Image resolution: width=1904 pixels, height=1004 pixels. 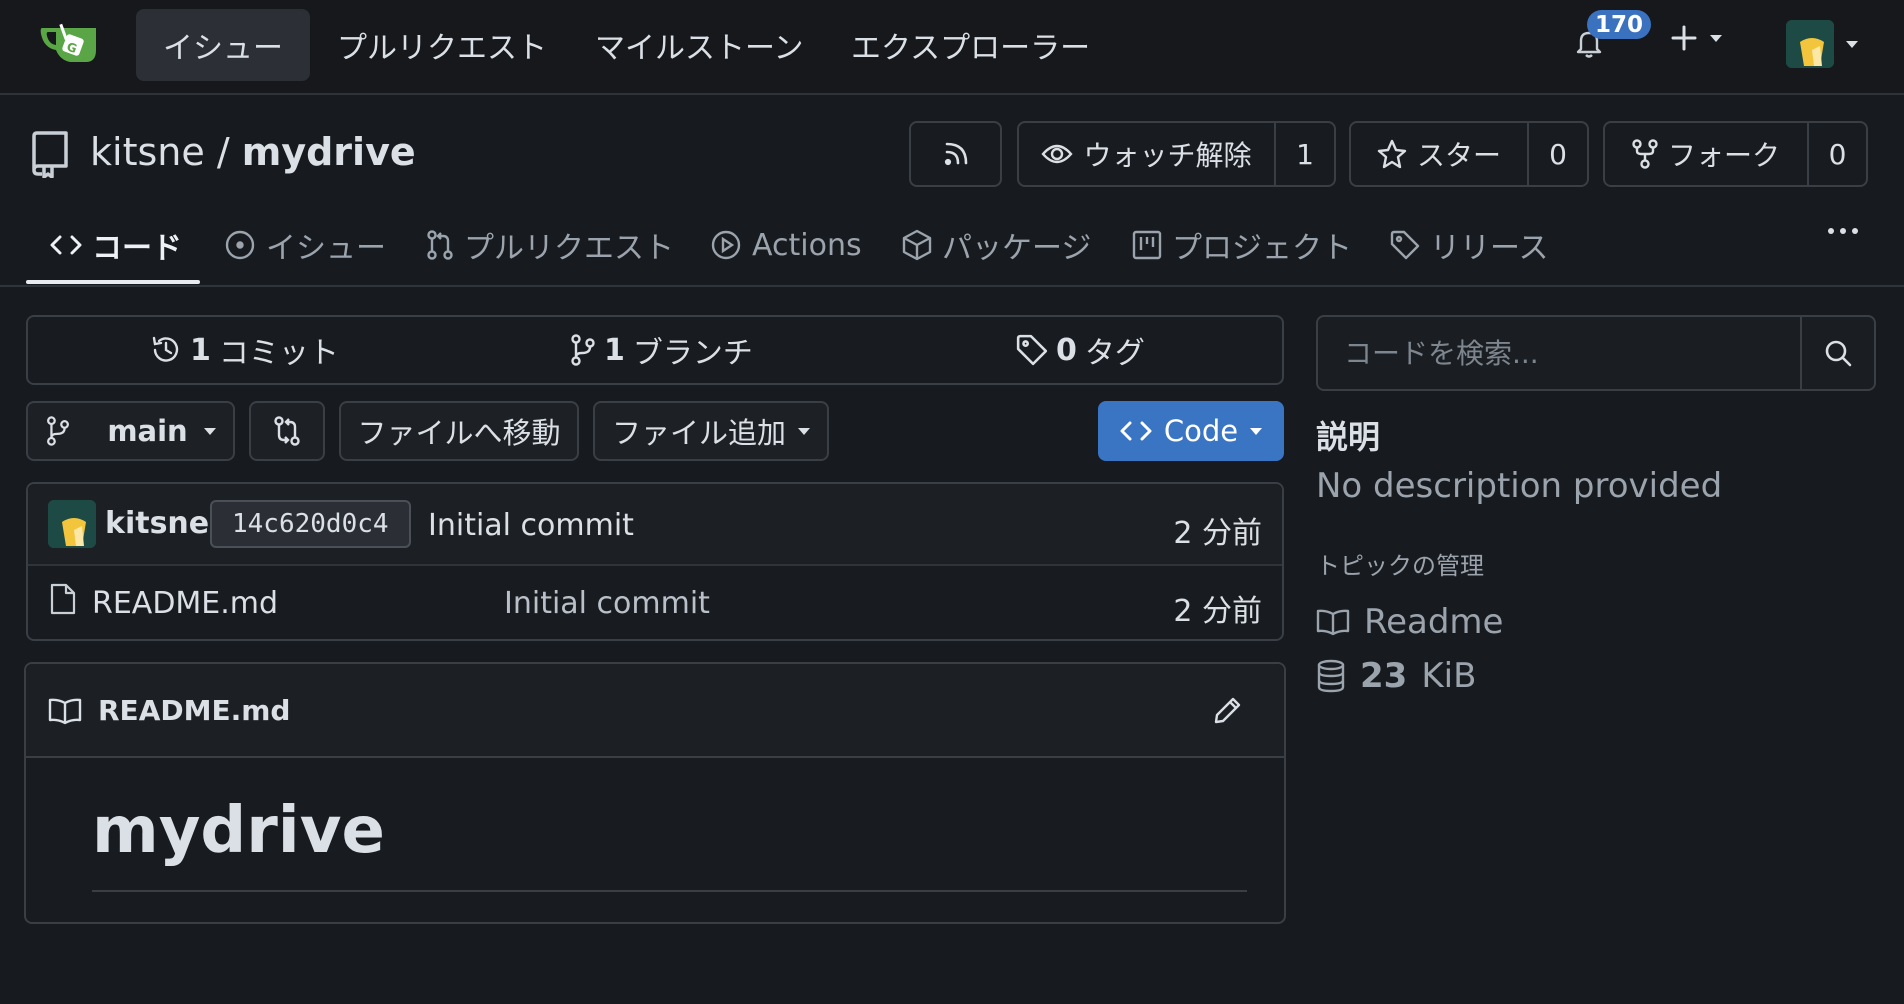 I want to click on tab-actions: Actions, so click(x=786, y=245).